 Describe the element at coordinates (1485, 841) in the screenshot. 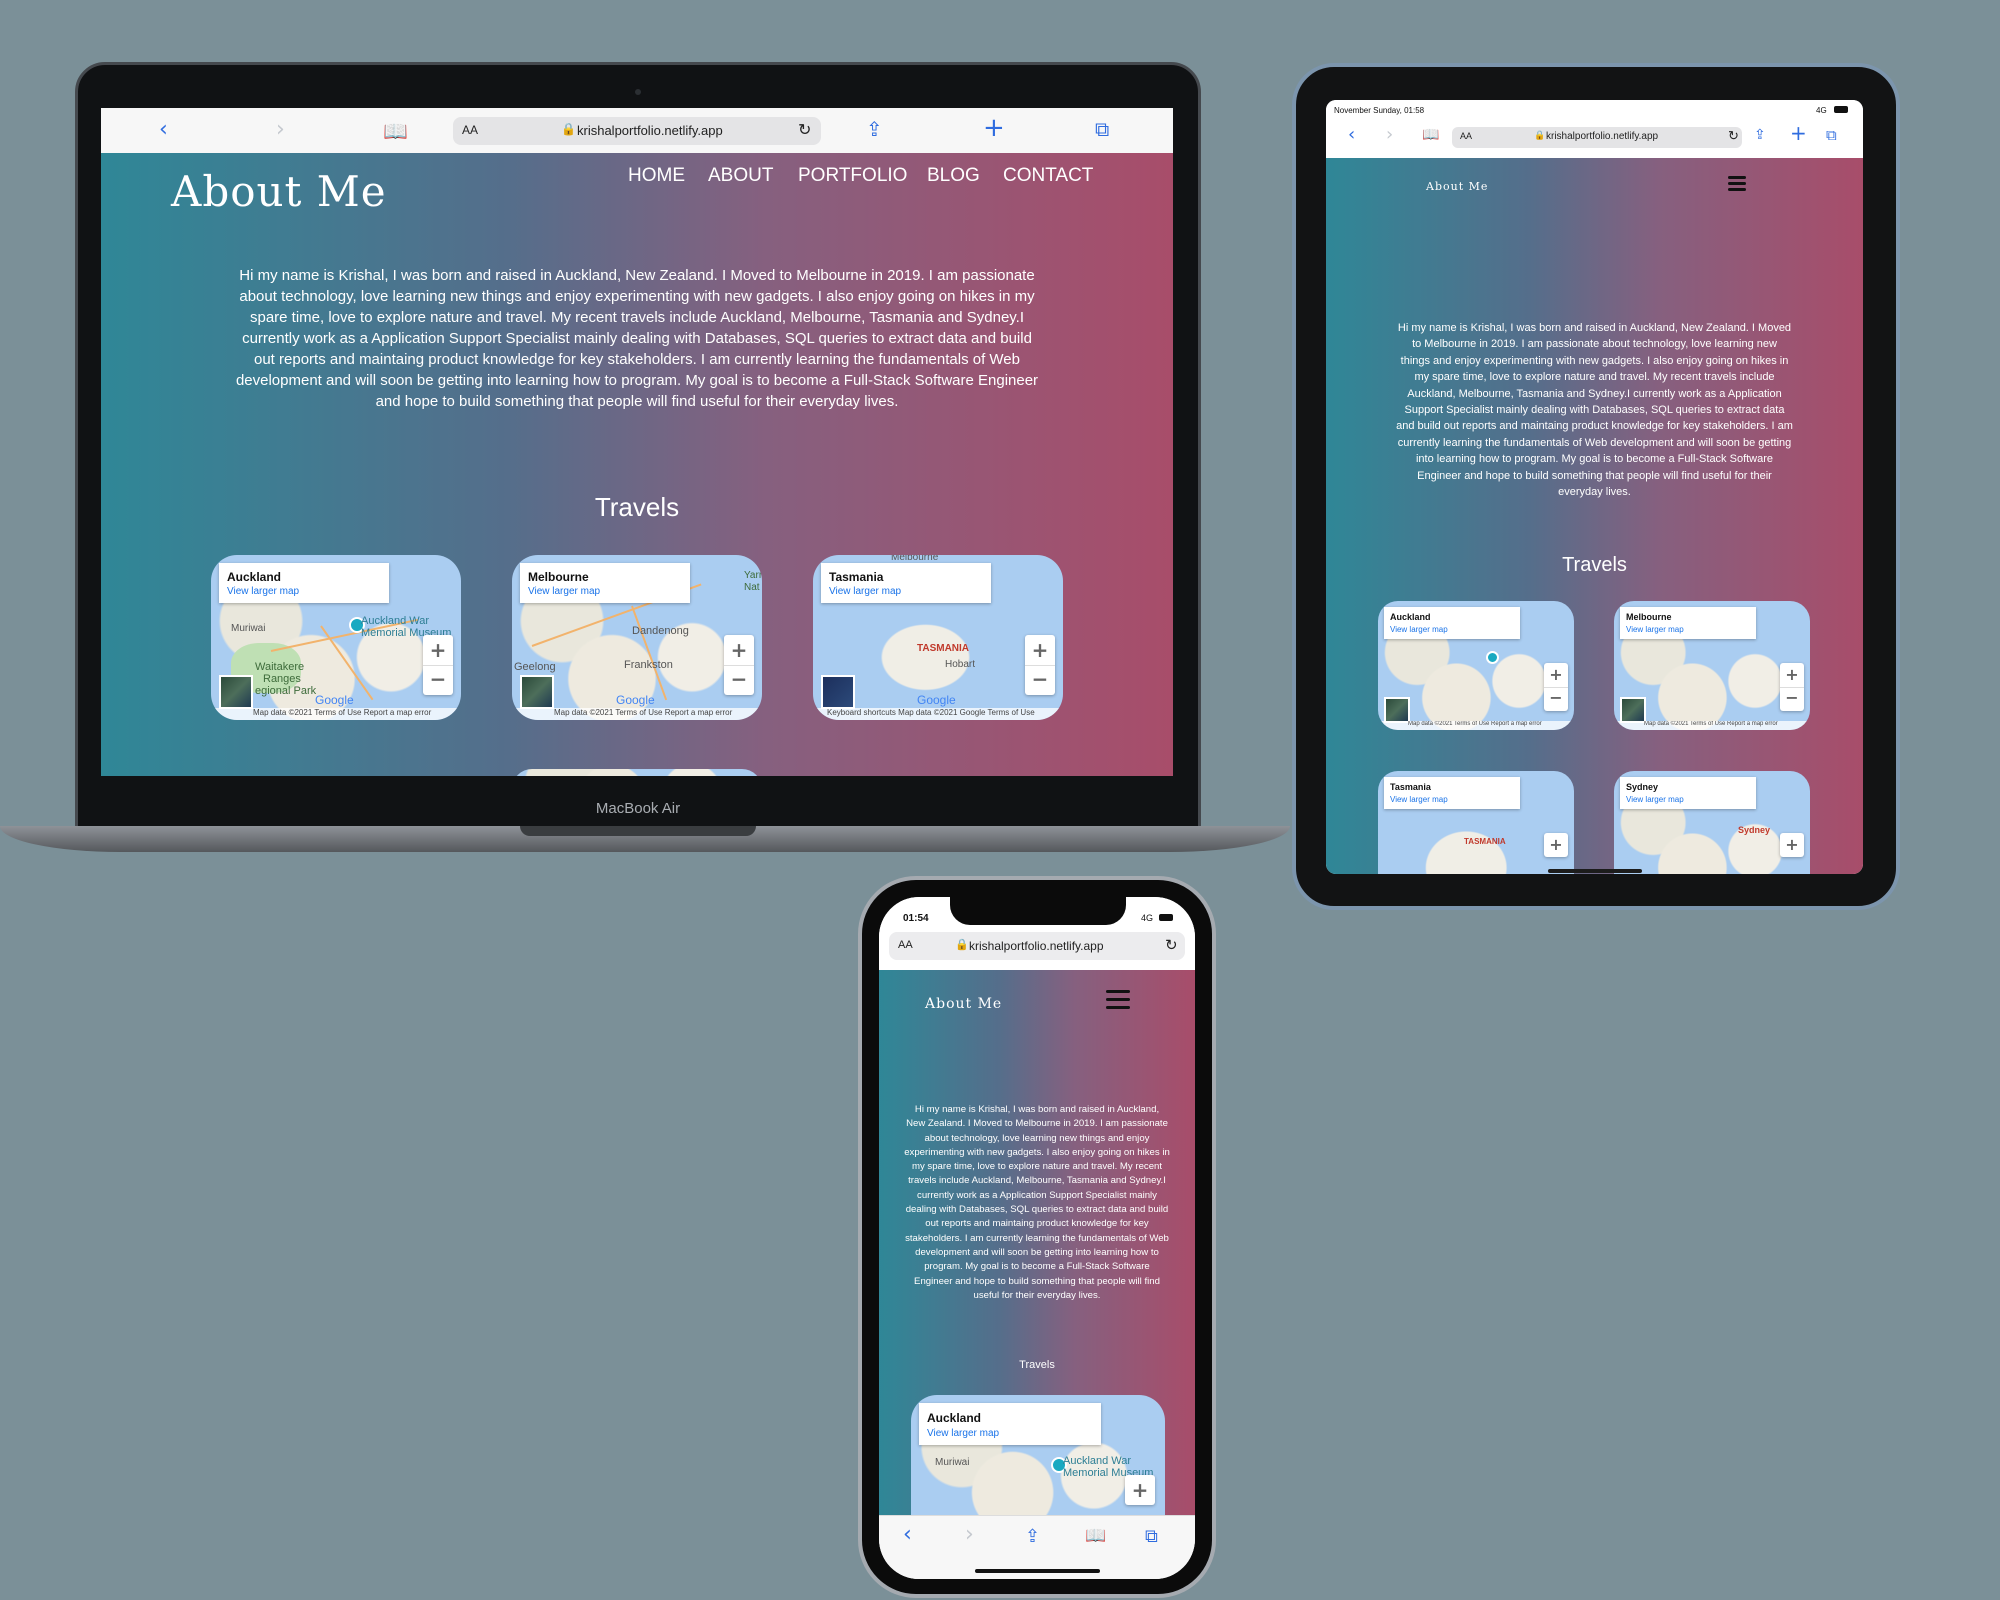

I see `map-label: TASMANIA` at that location.